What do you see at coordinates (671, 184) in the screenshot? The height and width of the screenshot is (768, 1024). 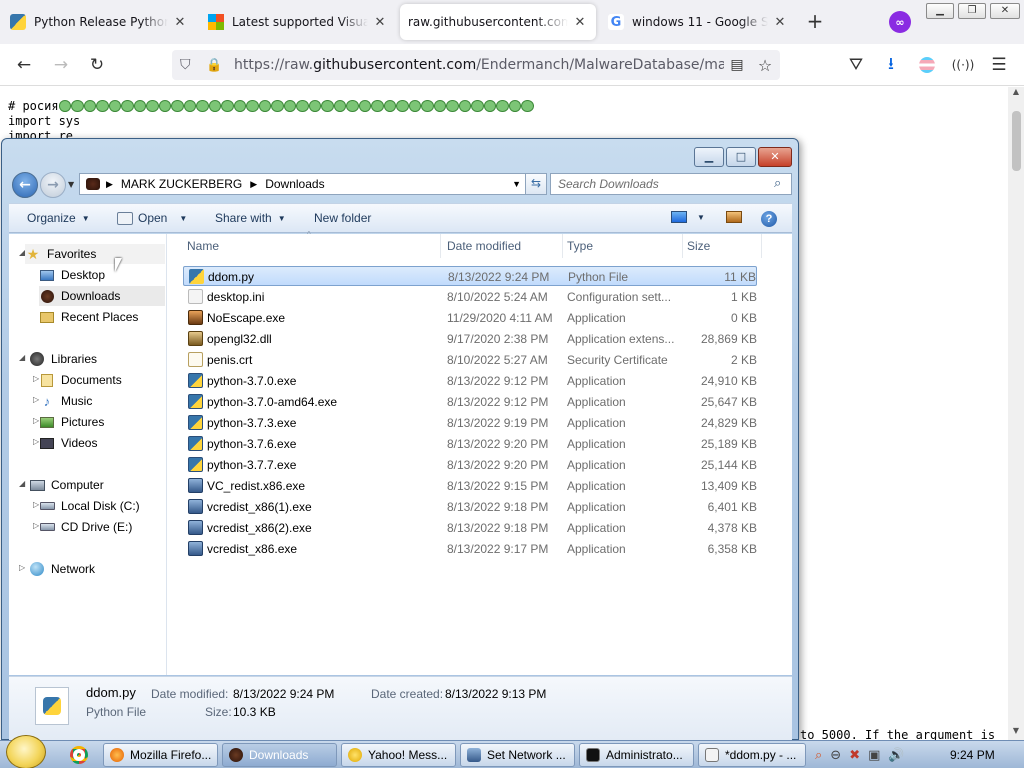 I see `search-input: Search Downloads` at bounding box center [671, 184].